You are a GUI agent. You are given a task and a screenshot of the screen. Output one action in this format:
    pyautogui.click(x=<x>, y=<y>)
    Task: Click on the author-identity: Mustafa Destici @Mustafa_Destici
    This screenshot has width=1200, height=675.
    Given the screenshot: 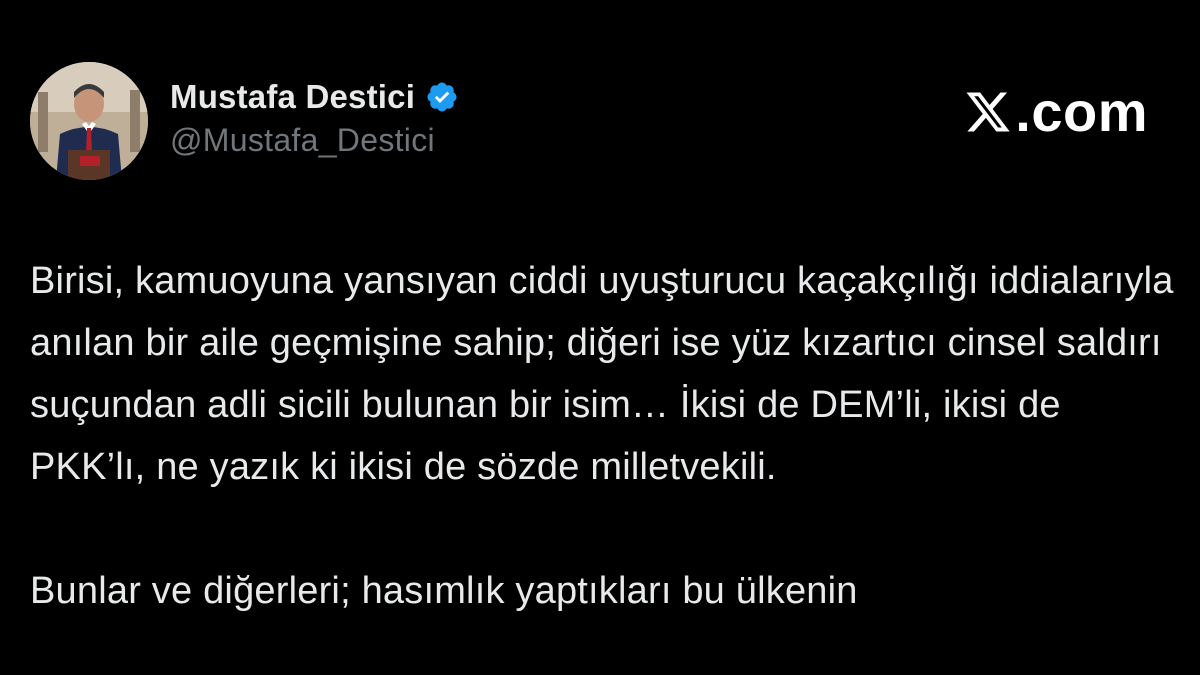 What is the action you would take?
    pyautogui.click(x=314, y=118)
    